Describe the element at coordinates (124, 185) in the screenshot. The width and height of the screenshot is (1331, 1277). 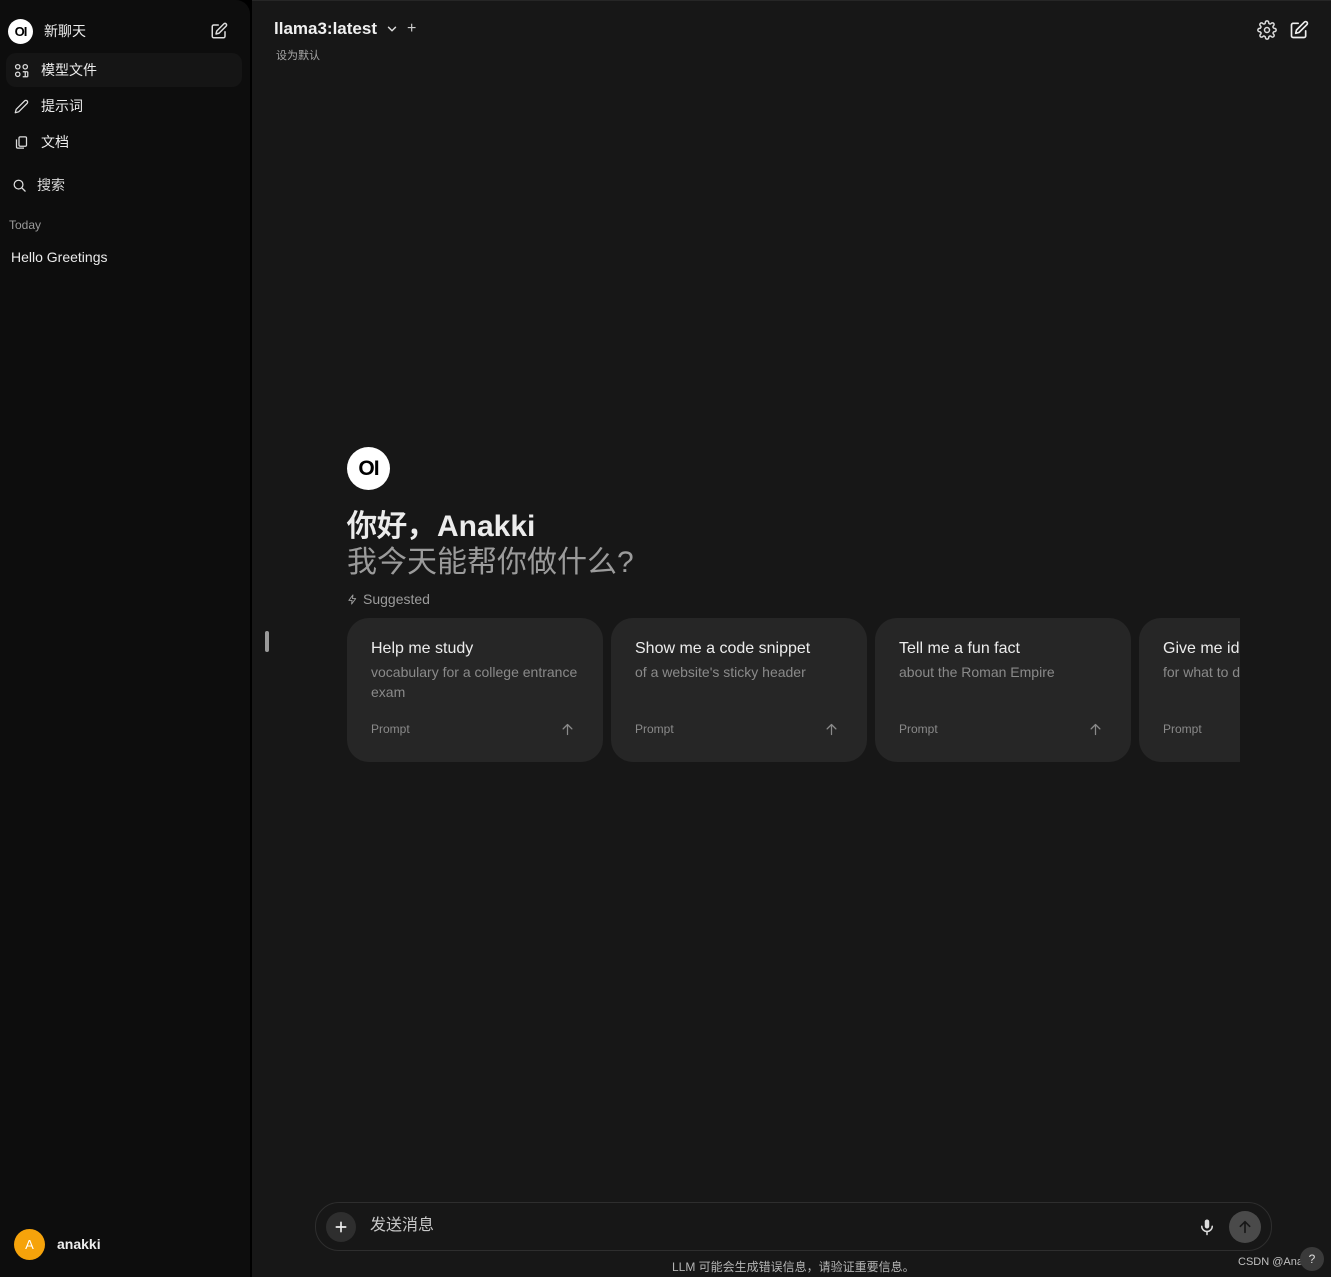
I see `sidebar-search: 搜索` at that location.